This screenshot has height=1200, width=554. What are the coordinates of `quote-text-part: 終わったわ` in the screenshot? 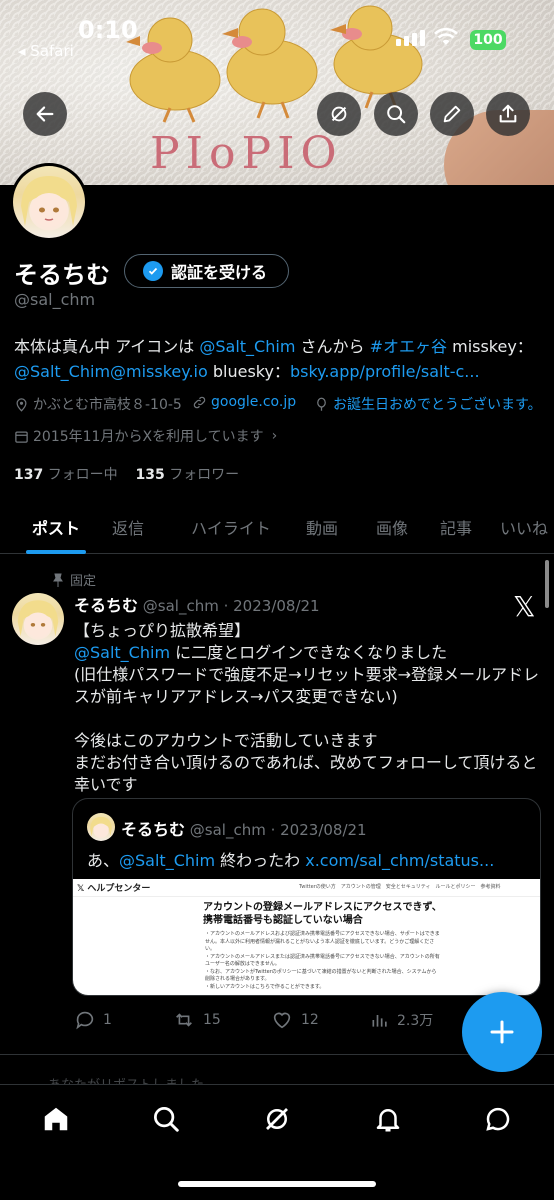 It's located at (260, 860).